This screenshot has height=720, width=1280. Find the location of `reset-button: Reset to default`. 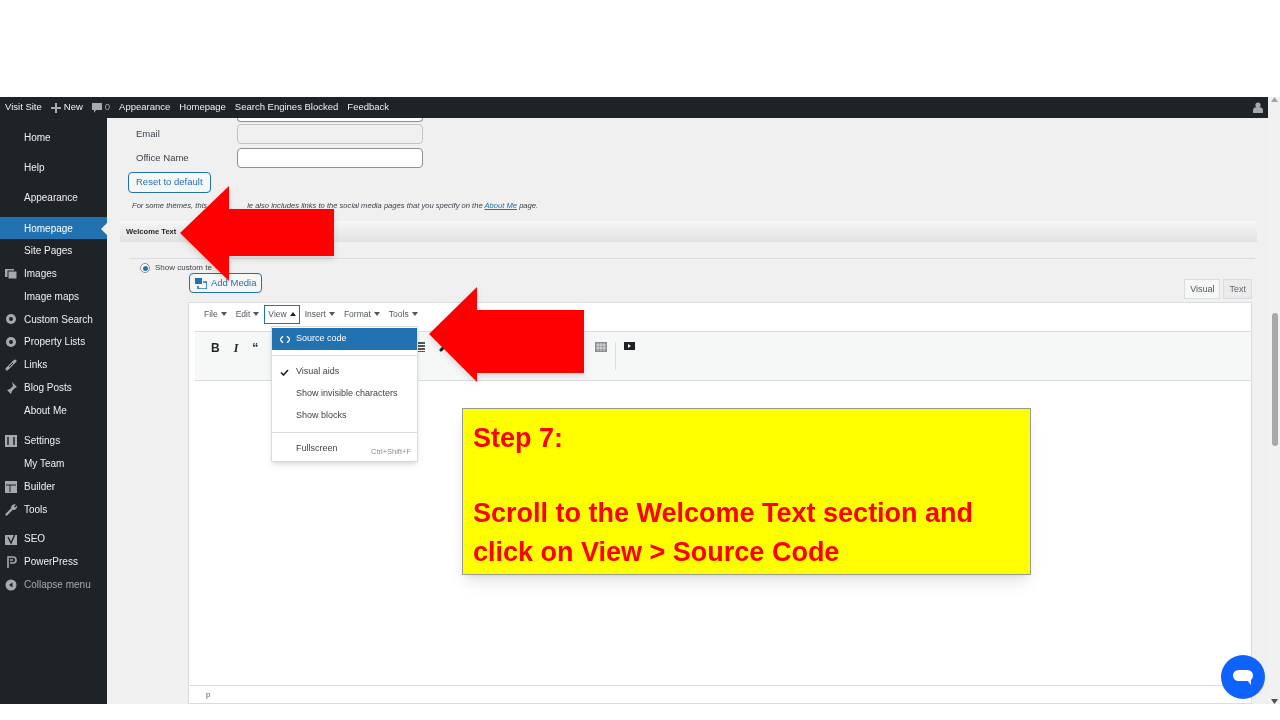

reset-button: Reset to default is located at coordinates (169, 182).